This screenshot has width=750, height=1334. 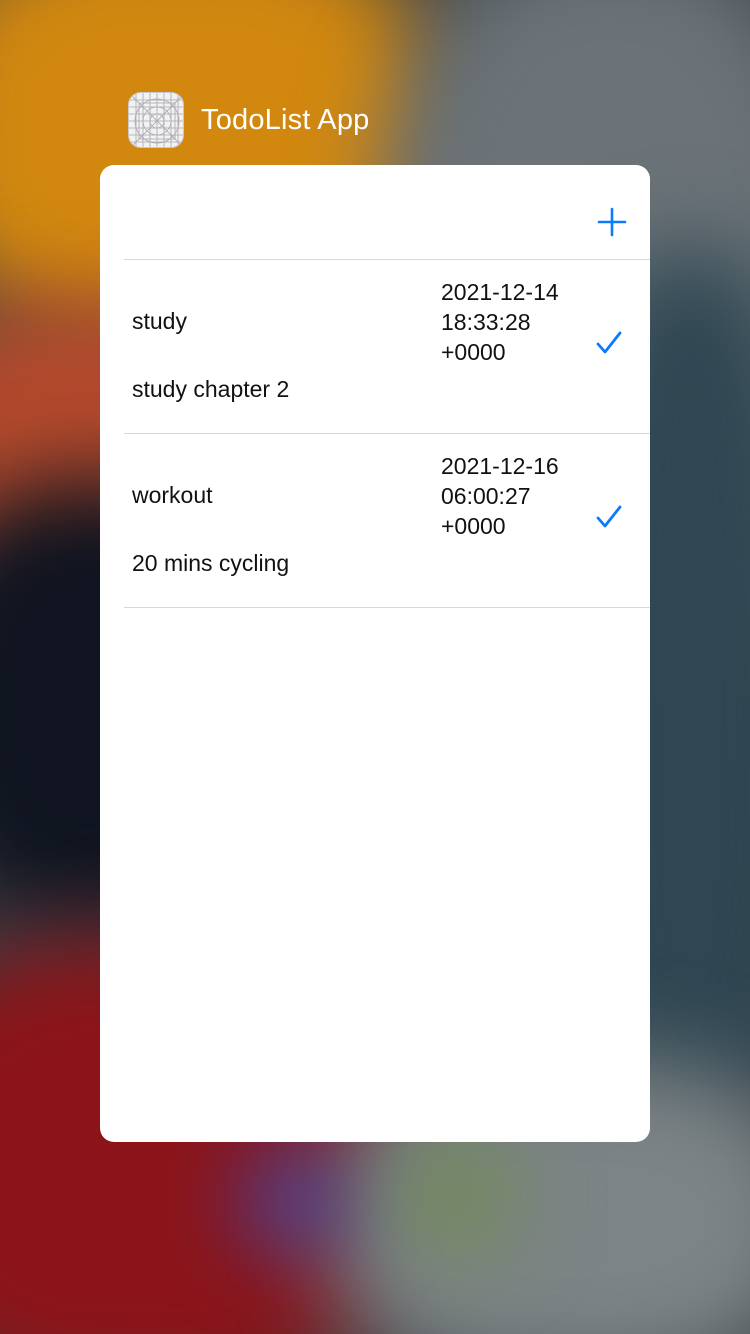 I want to click on todo-date: 2021-12-14 18:33:28 +0000, so click(x=500, y=322).